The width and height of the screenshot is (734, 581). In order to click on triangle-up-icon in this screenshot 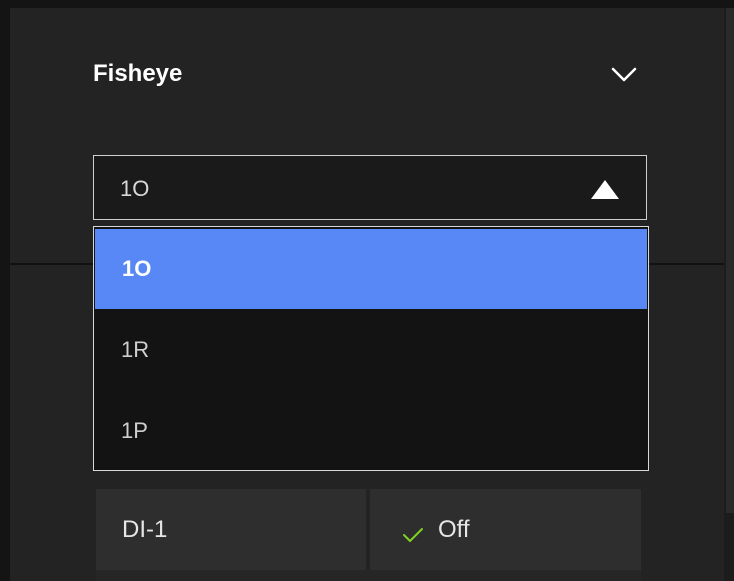, I will do `click(605, 189)`.